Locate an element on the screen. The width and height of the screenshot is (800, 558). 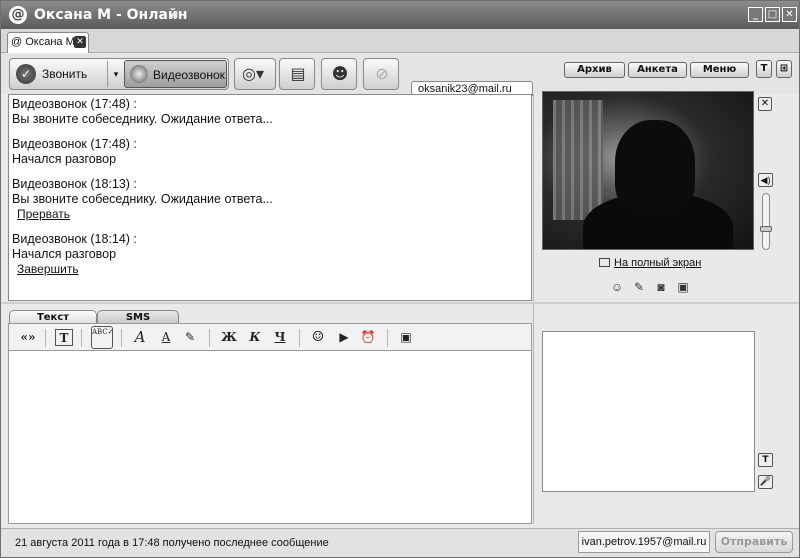
globe-button: ◎▾ is located at coordinates (255, 74).